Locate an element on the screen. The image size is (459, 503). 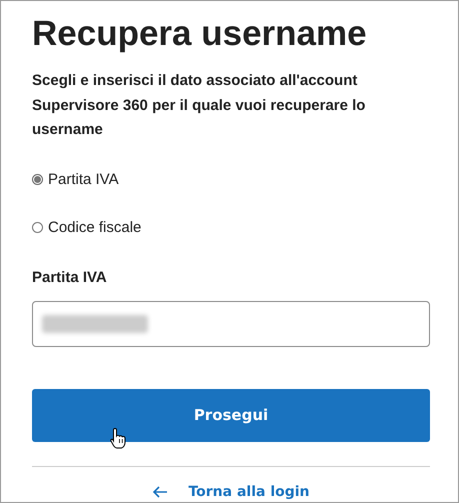
continue-button: Prosegui is located at coordinates (231, 415).